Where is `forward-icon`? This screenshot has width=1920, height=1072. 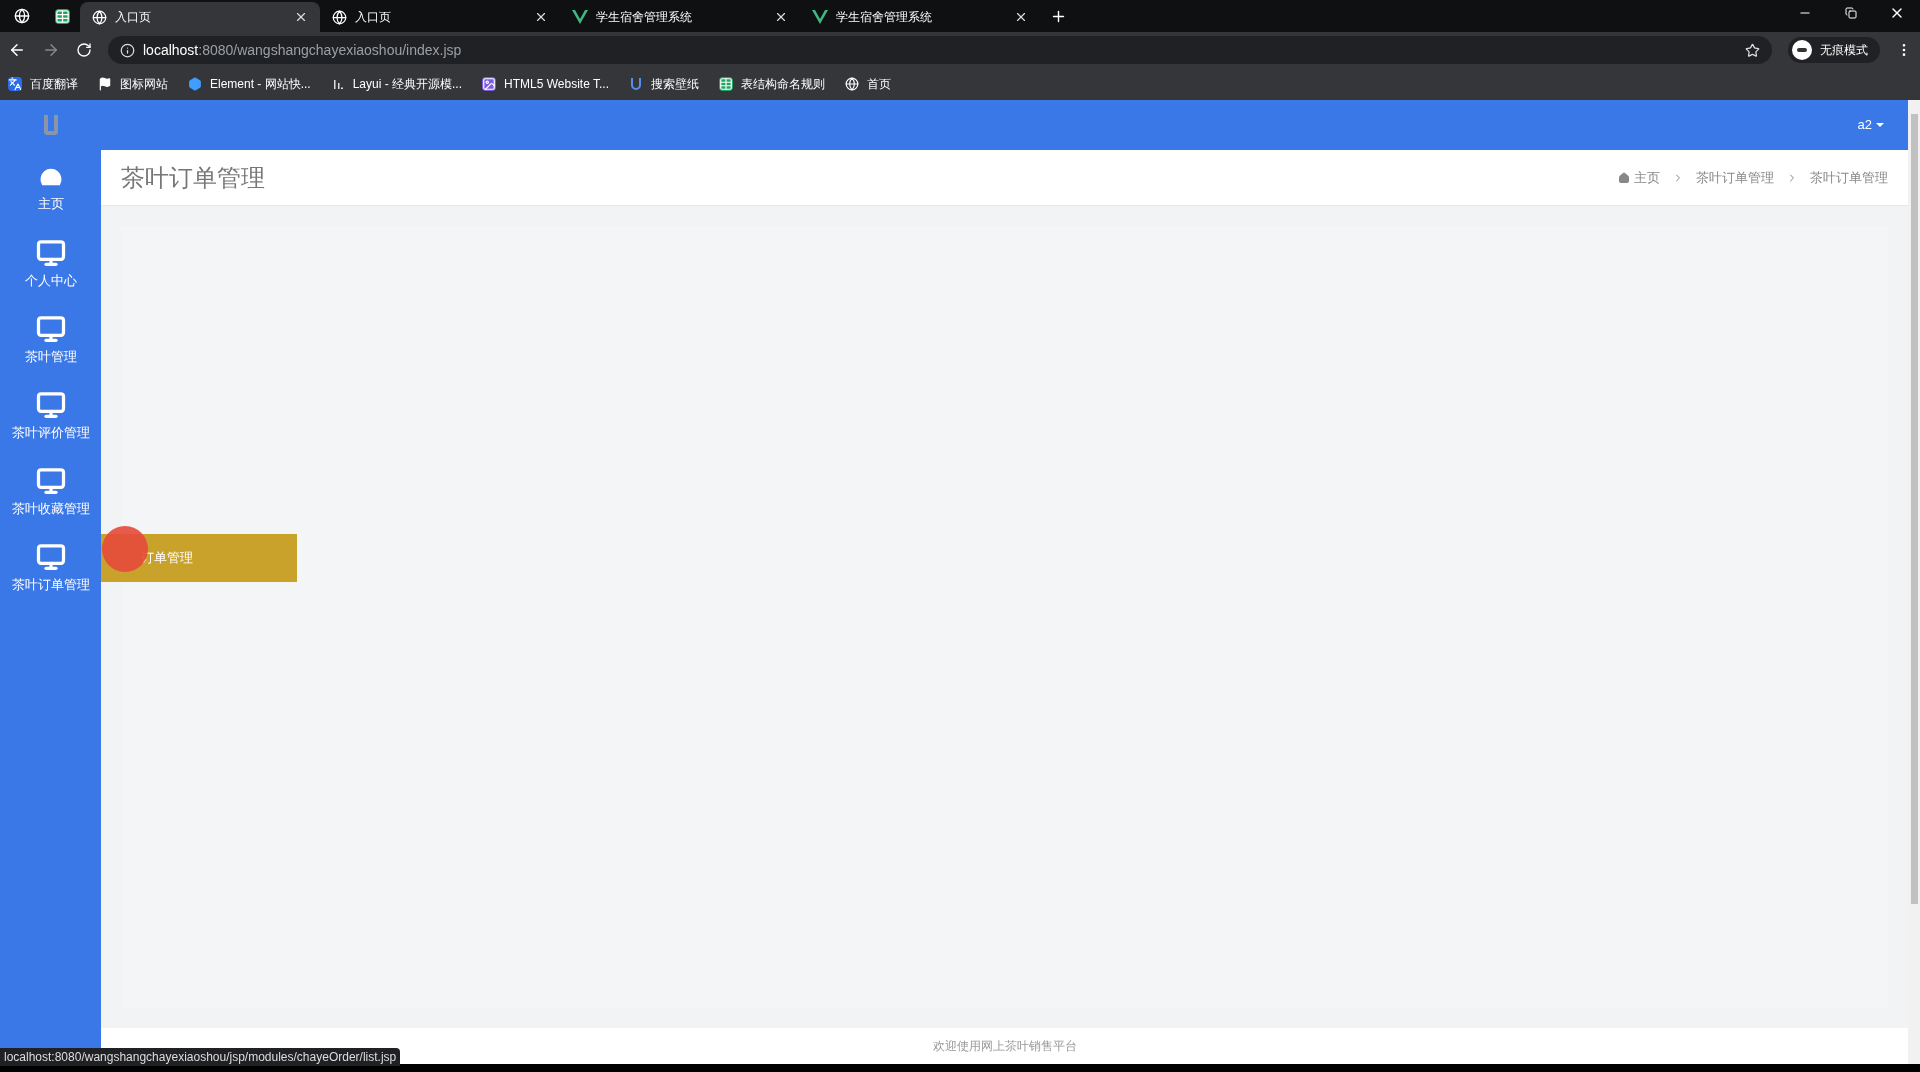 forward-icon is located at coordinates (51, 50).